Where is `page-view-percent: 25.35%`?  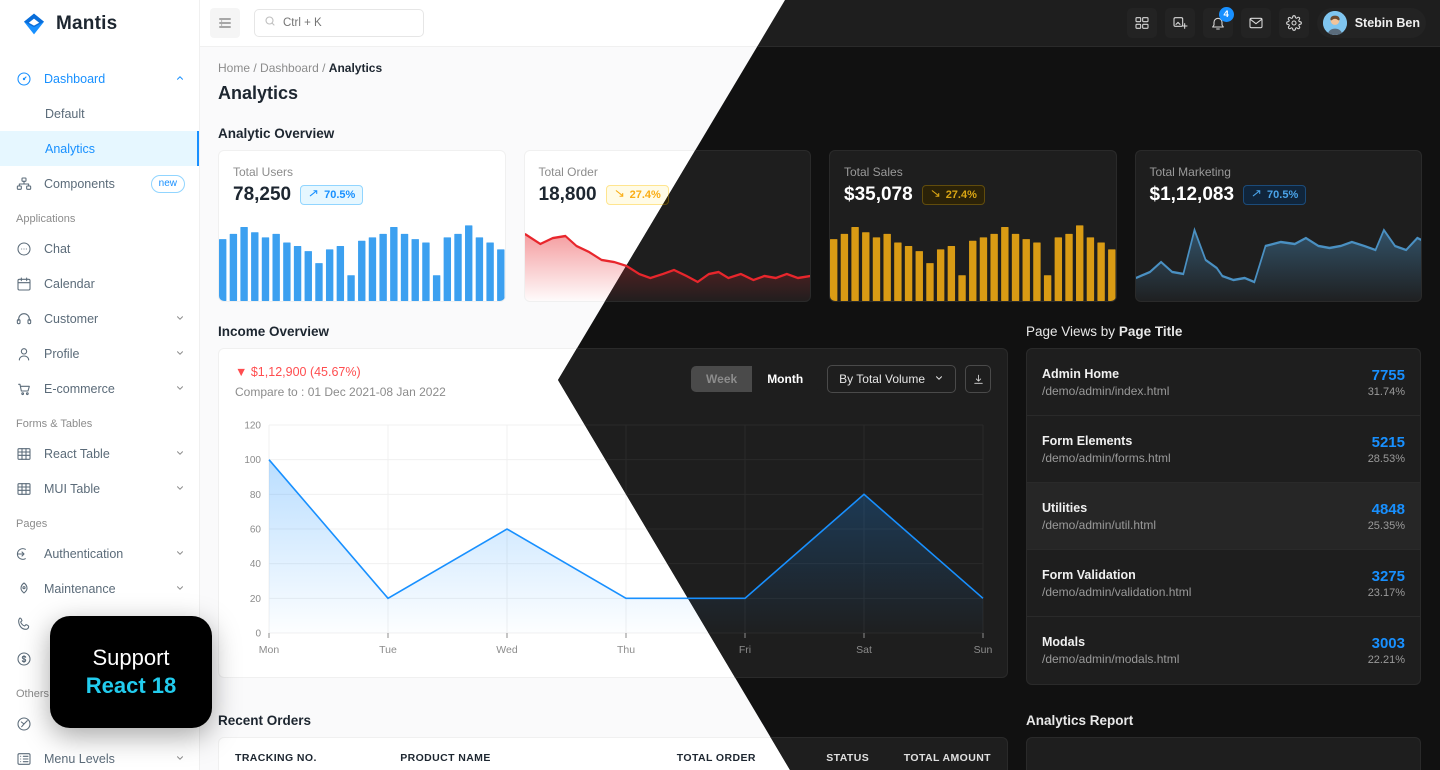 page-view-percent: 25.35% is located at coordinates (1386, 525).